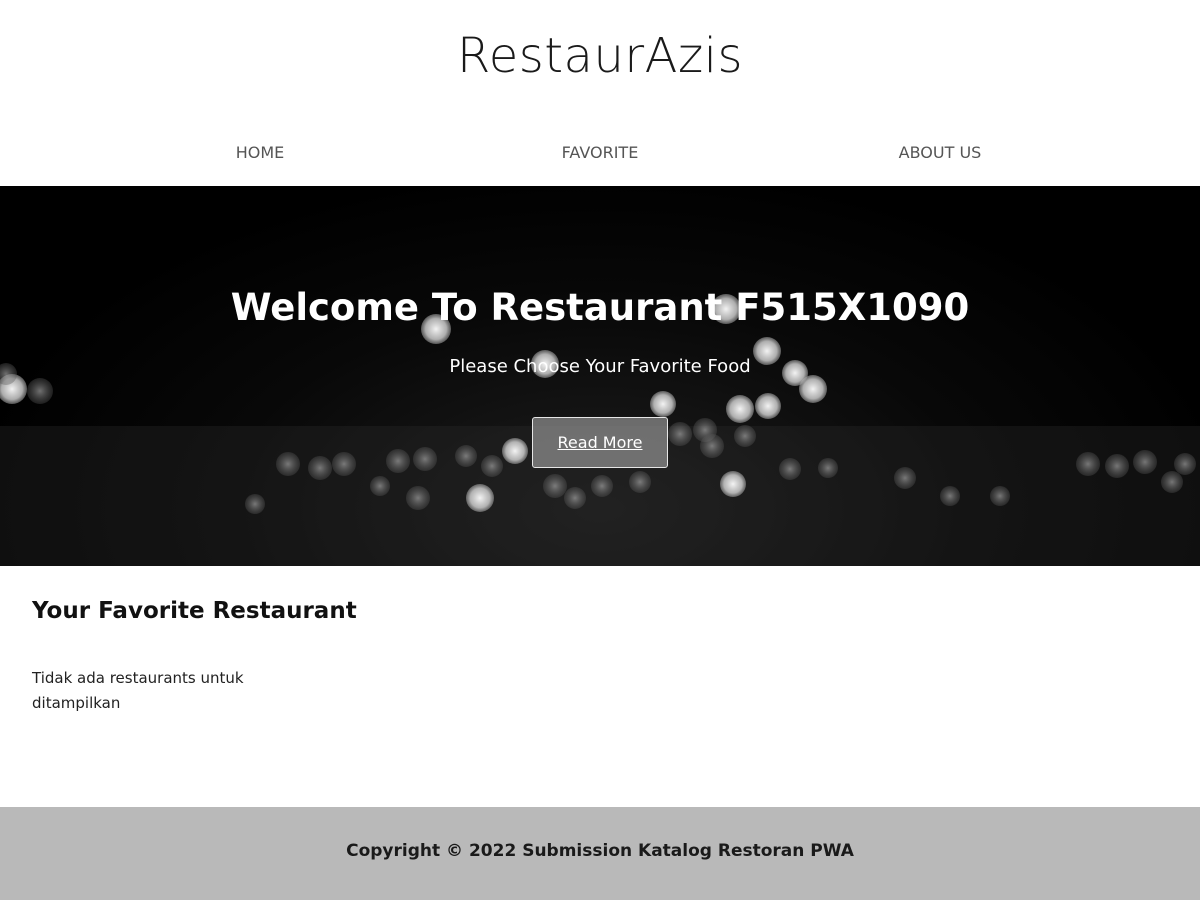 The image size is (1200, 900). Describe the element at coordinates (138, 690) in the screenshot. I see `empty-state-message: Tidak ada restaurants untuk ditampilkan` at that location.